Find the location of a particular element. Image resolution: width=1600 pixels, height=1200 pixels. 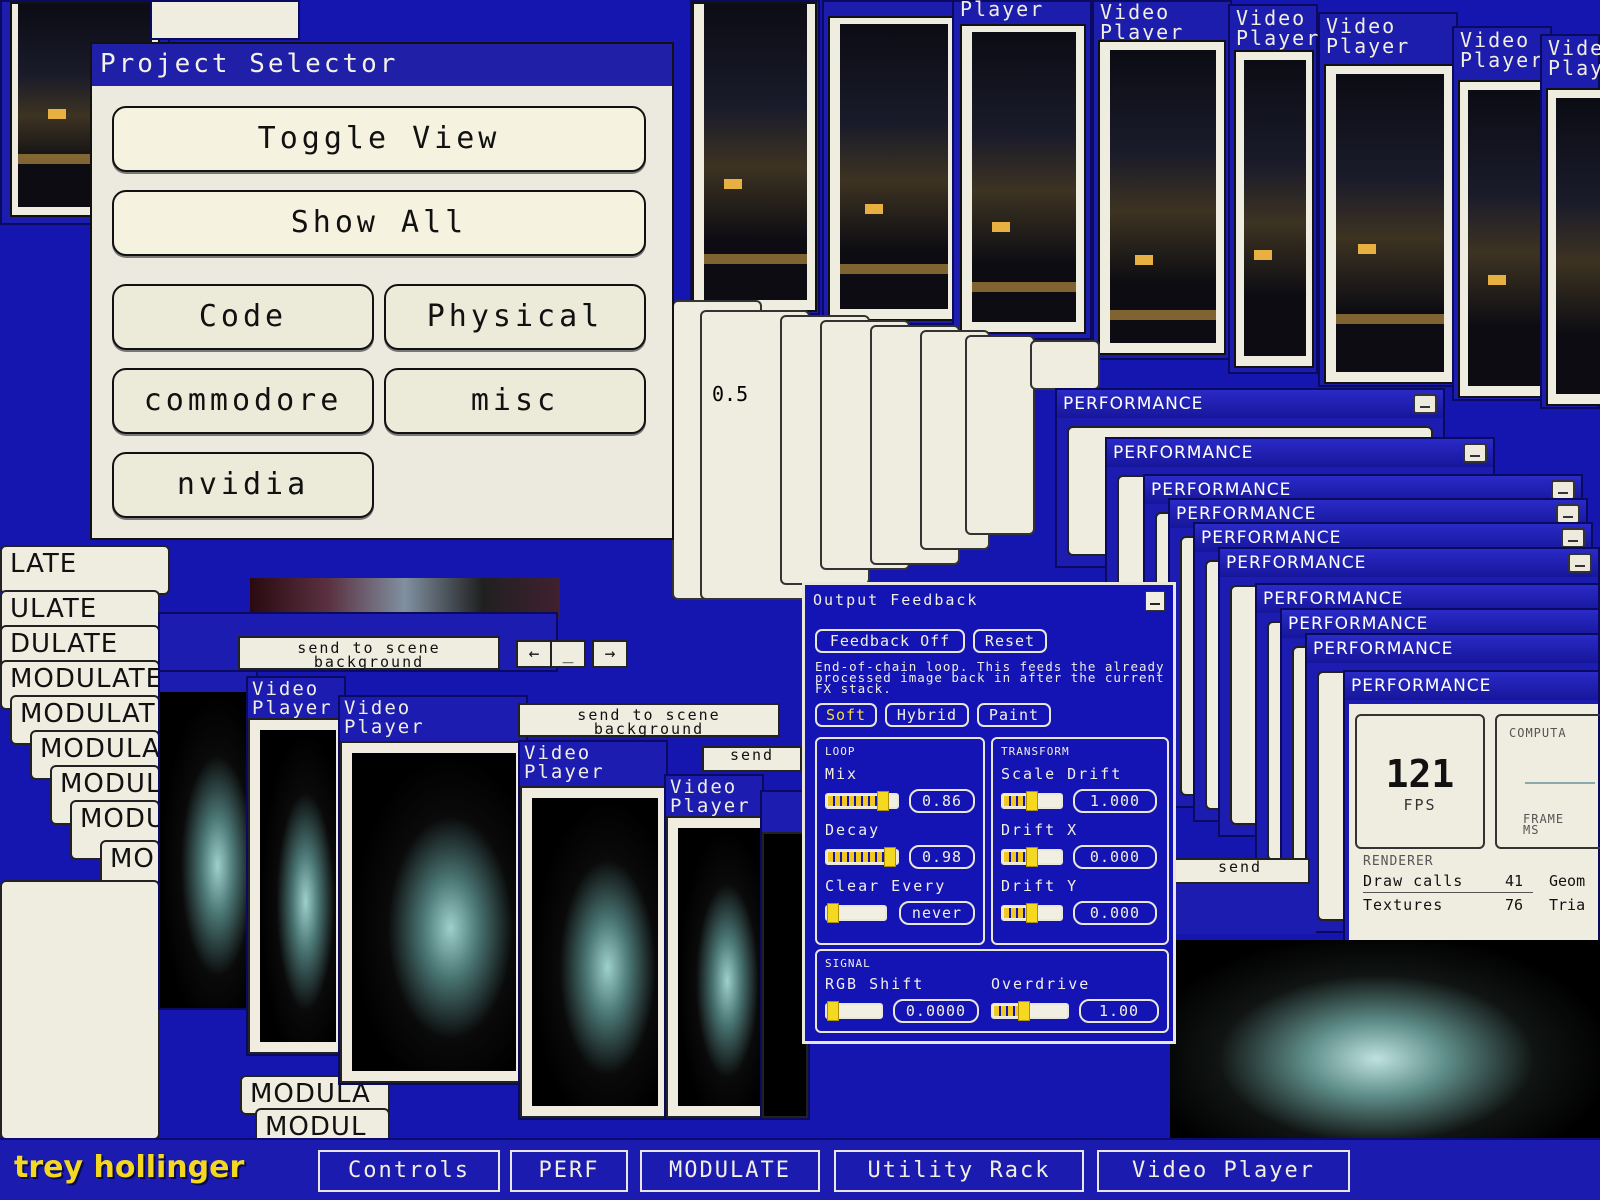

drift-x-value: 0.000 is located at coordinates (1115, 857).